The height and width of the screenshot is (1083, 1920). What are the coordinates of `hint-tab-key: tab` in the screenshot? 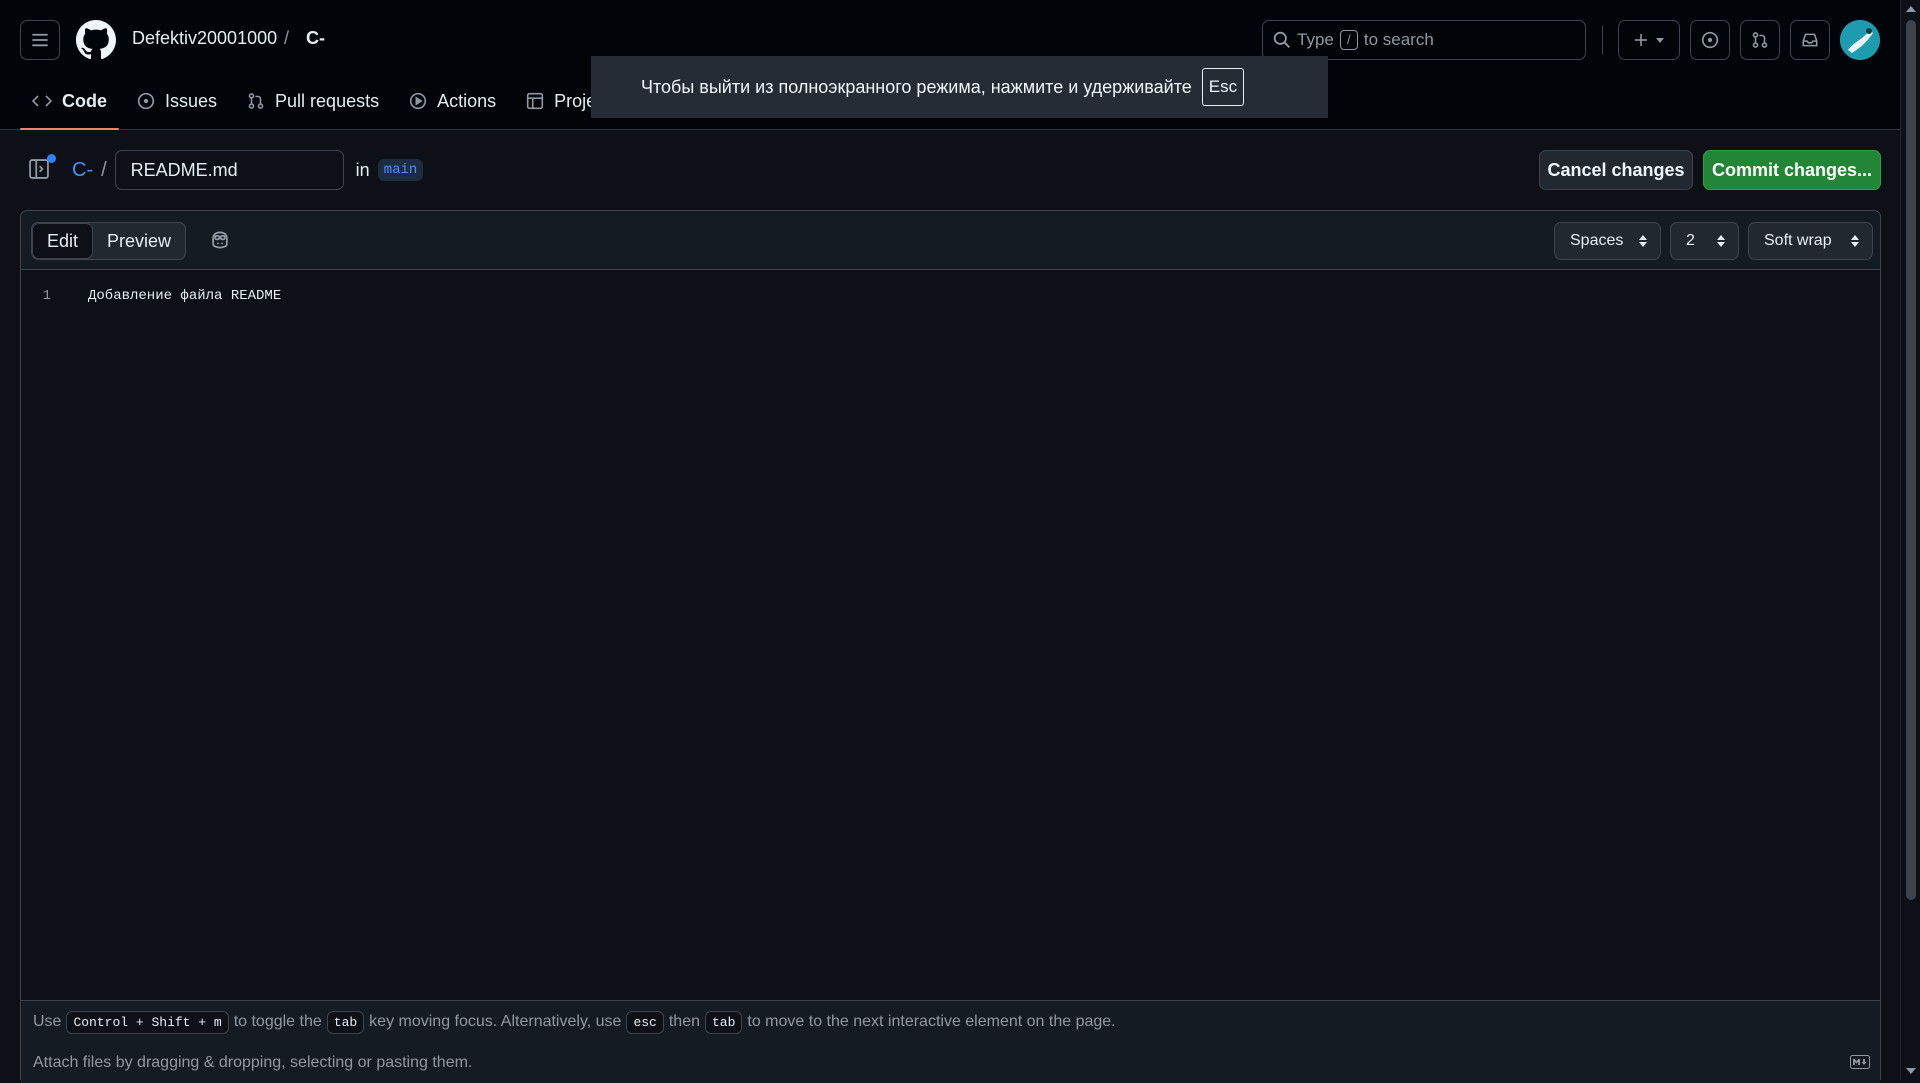 It's located at (345, 1022).